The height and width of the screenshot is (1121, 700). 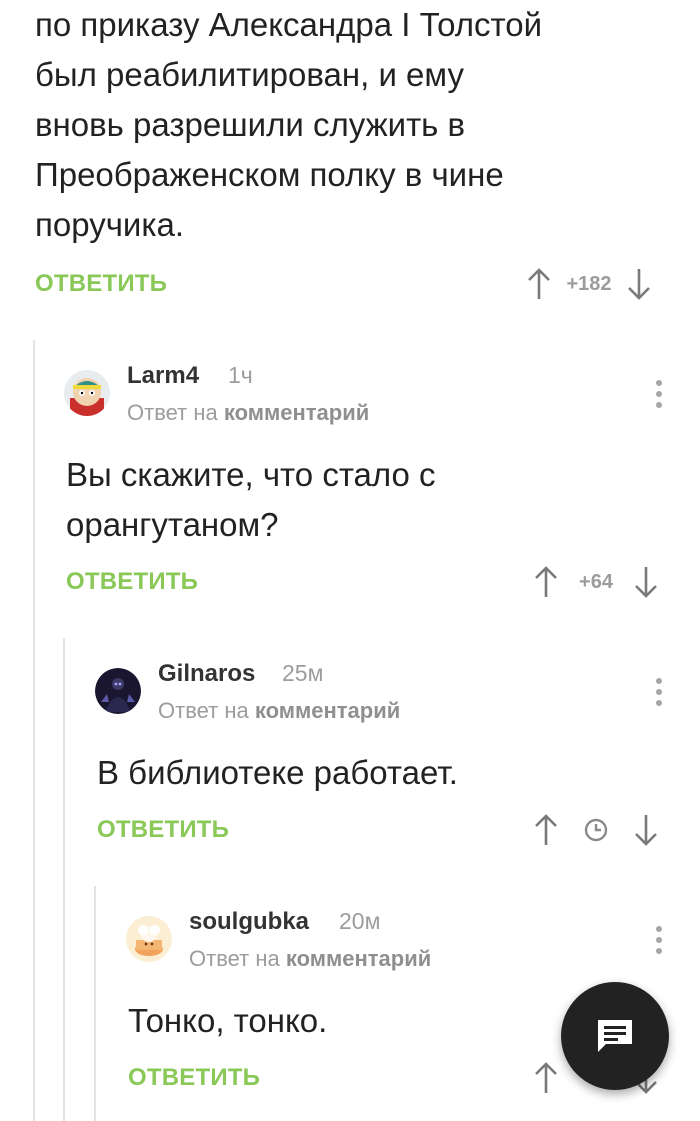 I want to click on gilnaros-vote-block, so click(x=596, y=830).